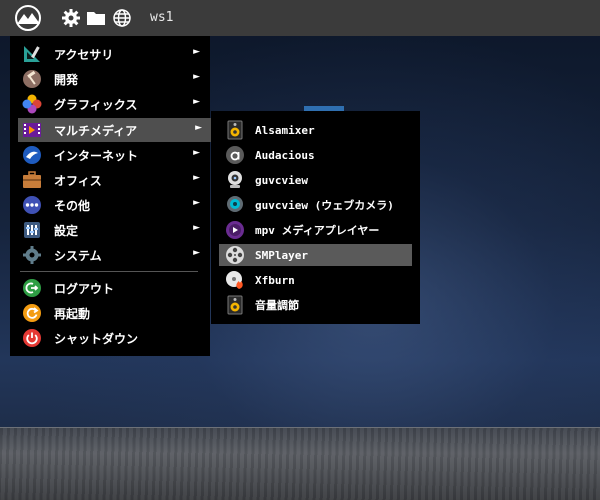 Image resolution: width=600 pixels, height=500 pixels. I want to click on menu-item-reboot: 再起動, so click(114, 313).